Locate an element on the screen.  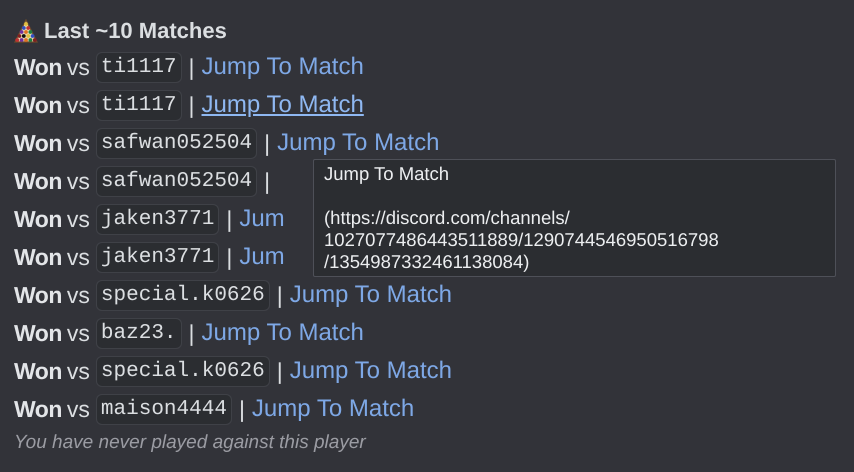
tooltip-url: /1354987332461138084) is located at coordinates (427, 262).